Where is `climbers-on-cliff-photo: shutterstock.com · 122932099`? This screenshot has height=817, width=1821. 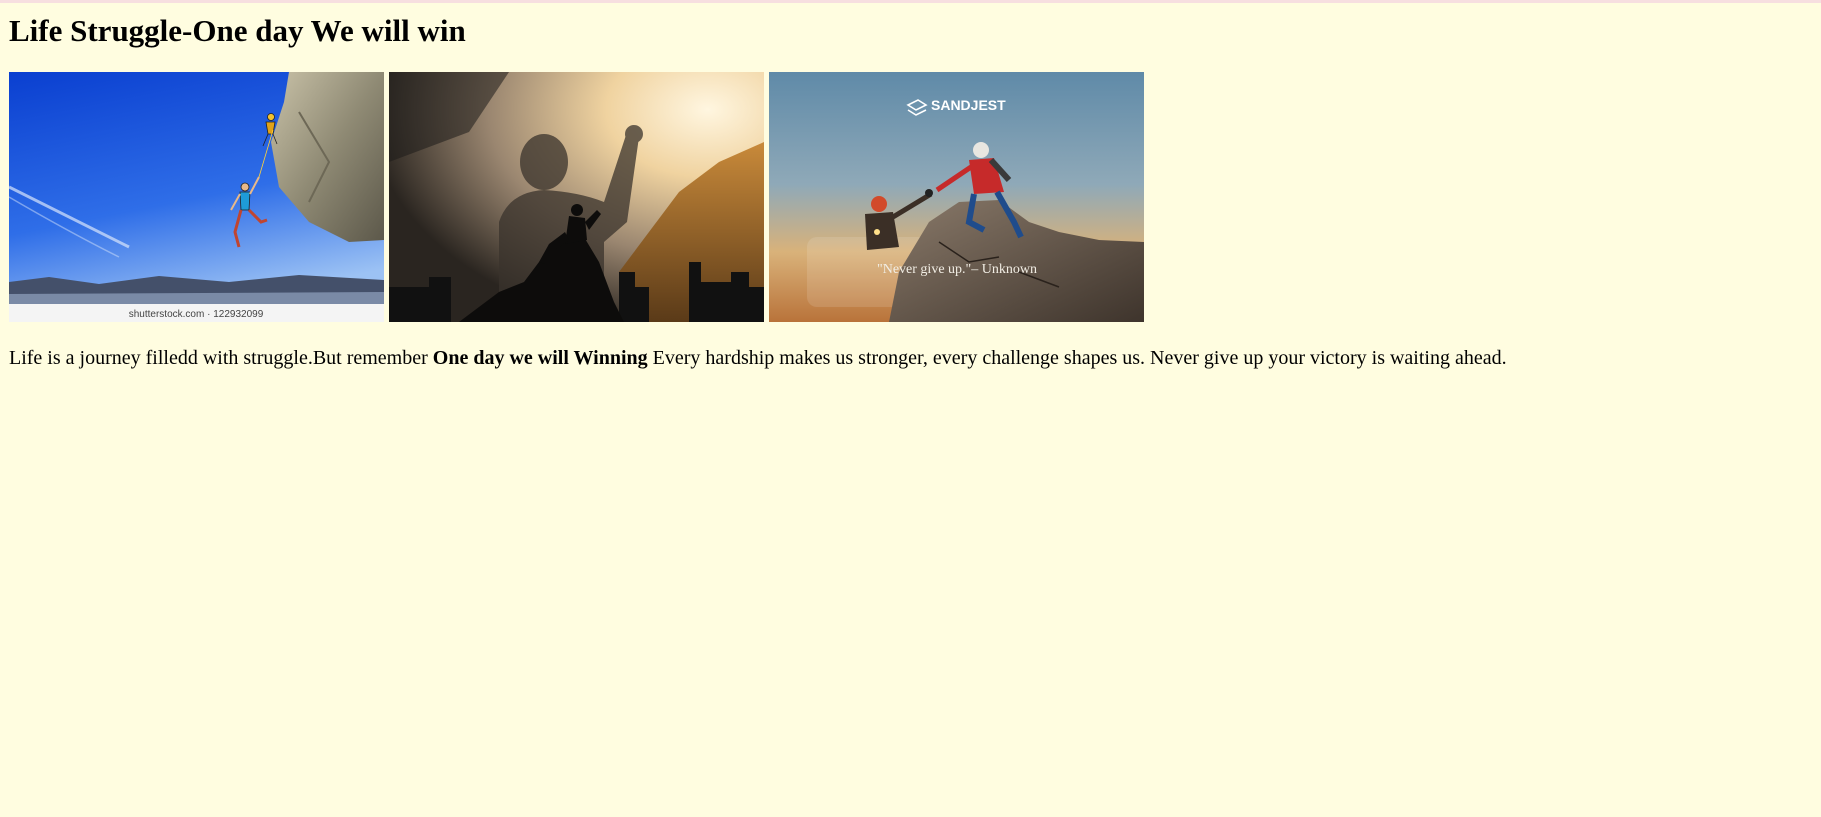
climbers-on-cliff-photo: shutterstock.com · 122932099 is located at coordinates (196, 197).